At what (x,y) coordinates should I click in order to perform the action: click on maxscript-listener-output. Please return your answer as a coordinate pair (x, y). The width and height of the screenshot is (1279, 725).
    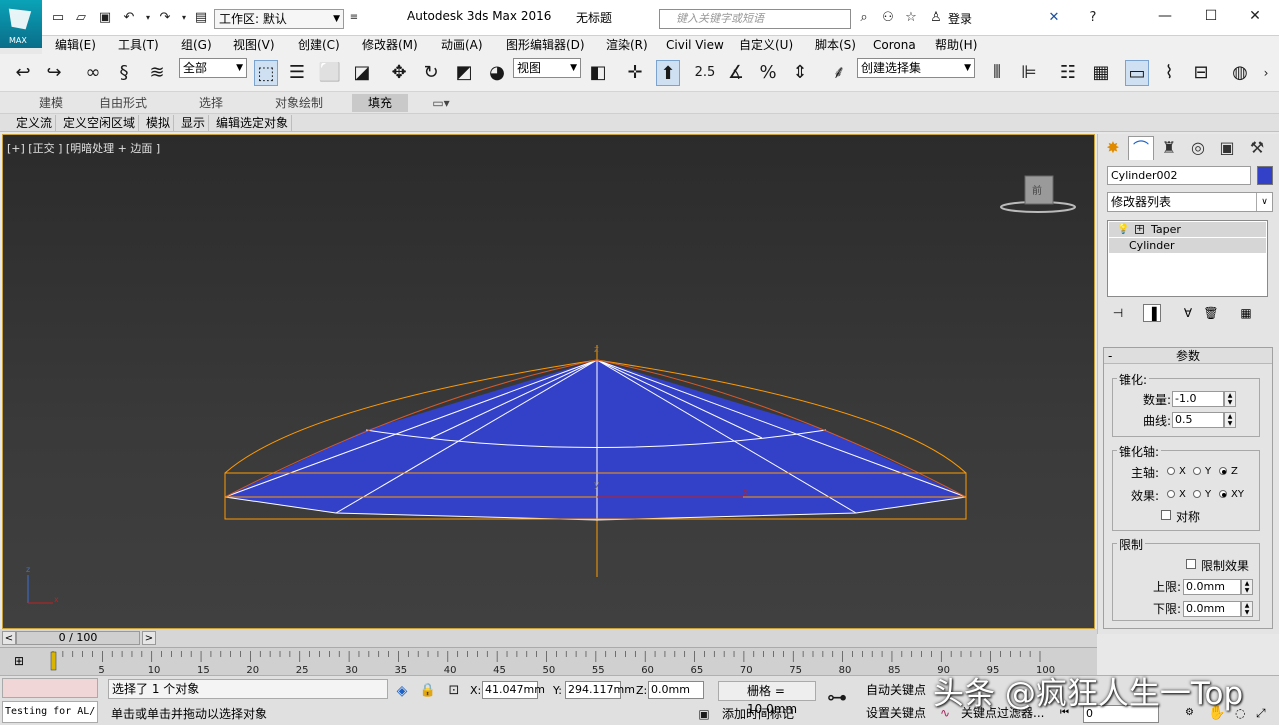
    Looking at the image, I should click on (50, 688).